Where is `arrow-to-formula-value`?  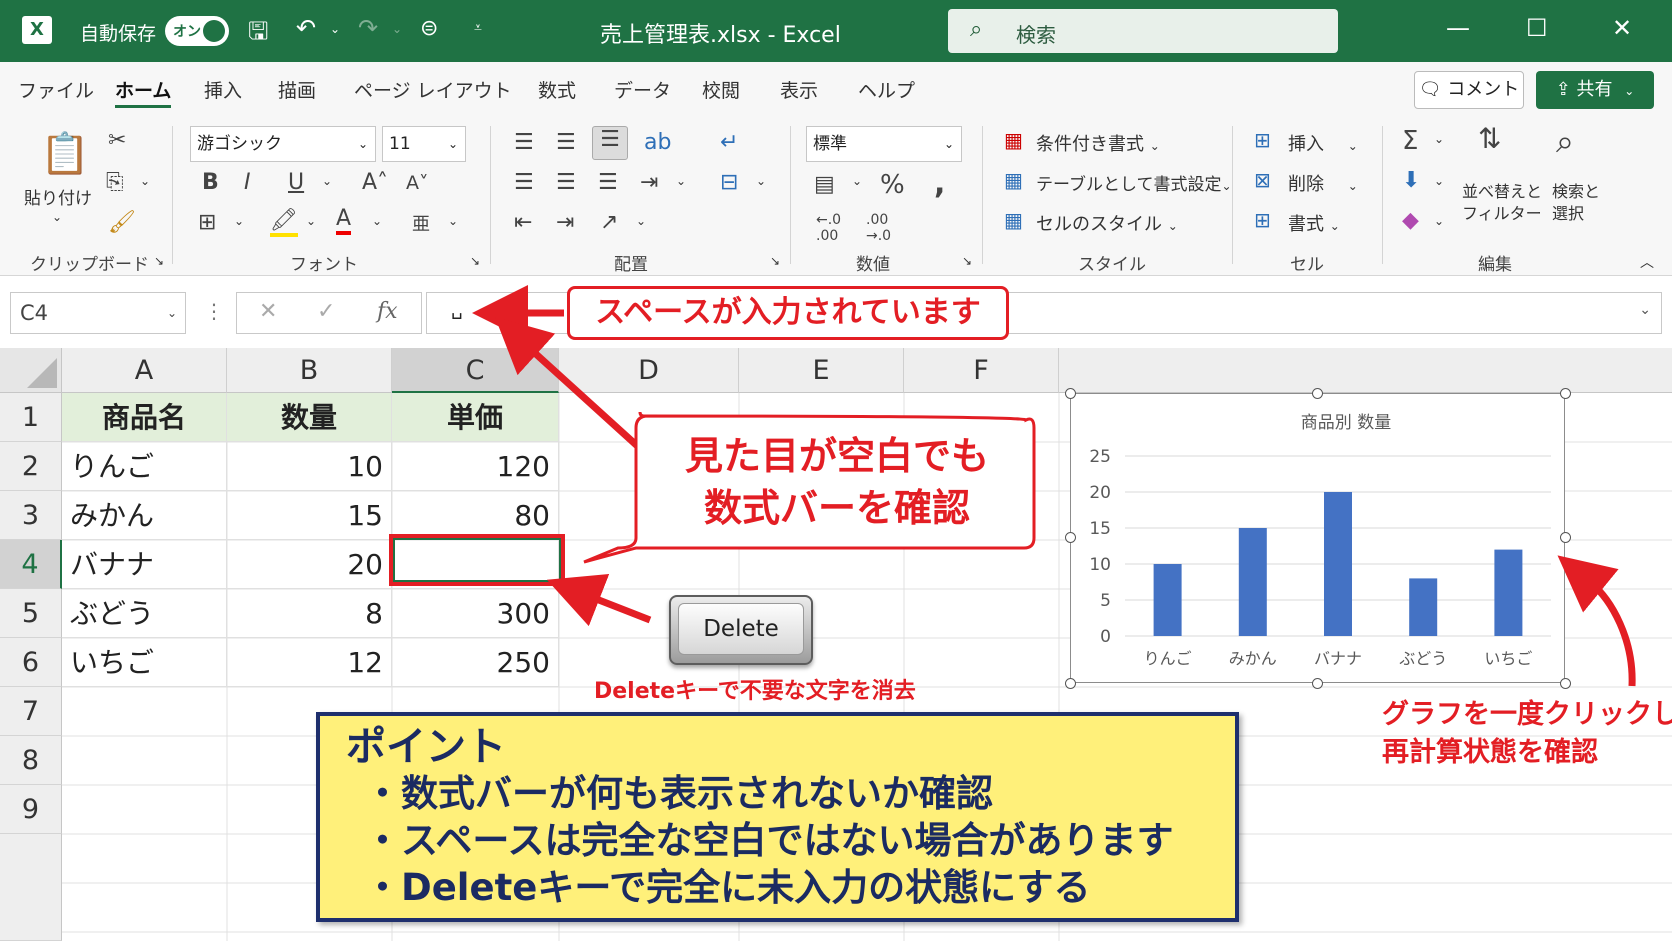 arrow-to-formula-value is located at coordinates (570, 385).